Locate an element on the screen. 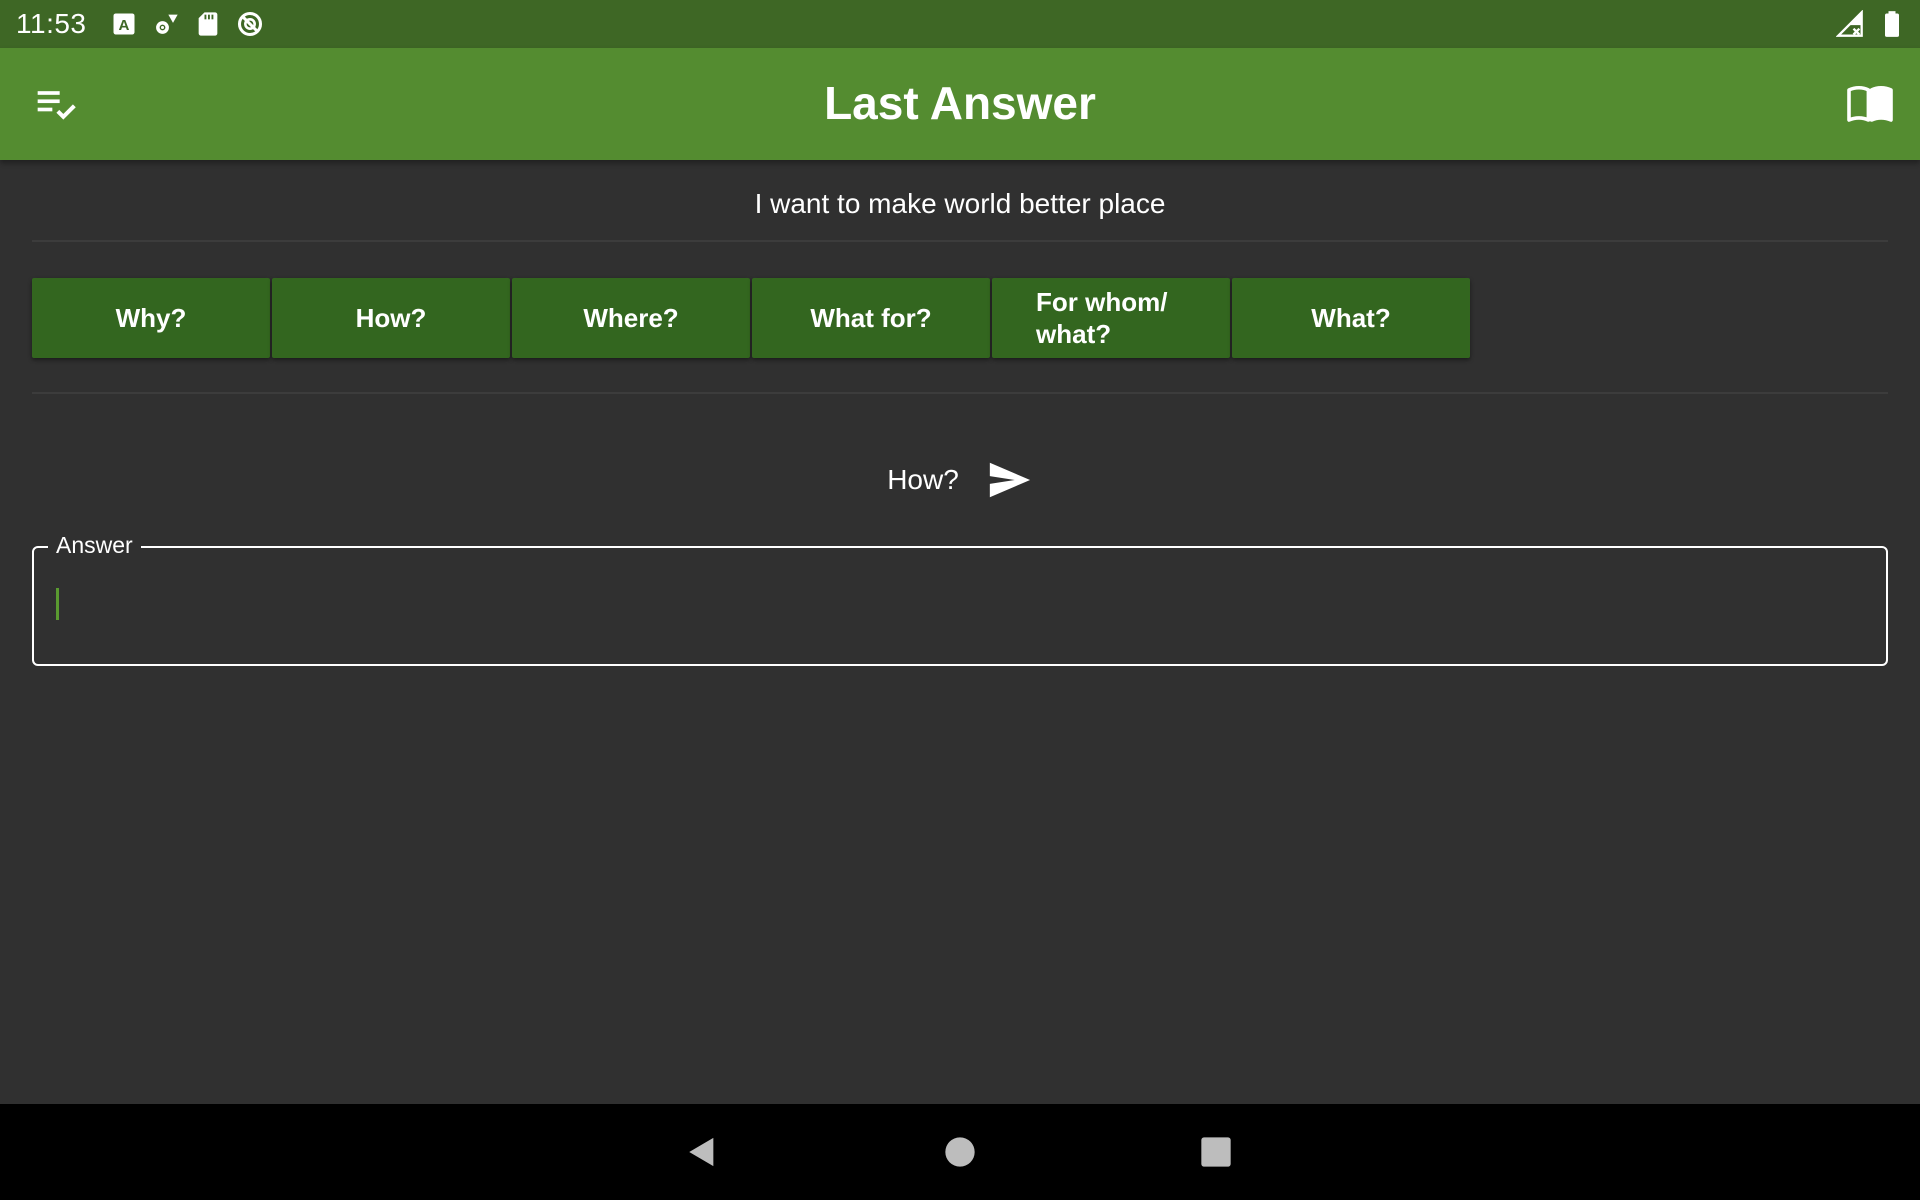 The image size is (1920, 1200). wifi-settings-icon is located at coordinates (167, 24).